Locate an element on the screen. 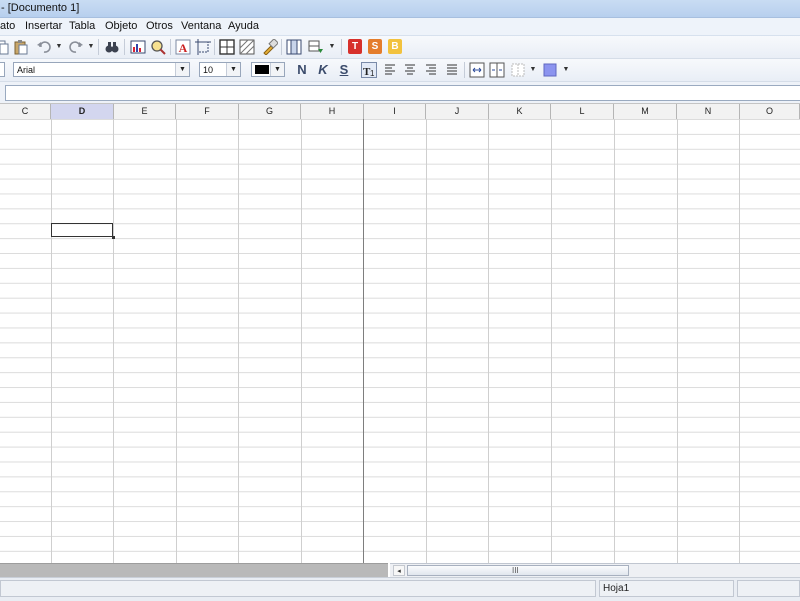  redo-icon is located at coordinates (76, 47).